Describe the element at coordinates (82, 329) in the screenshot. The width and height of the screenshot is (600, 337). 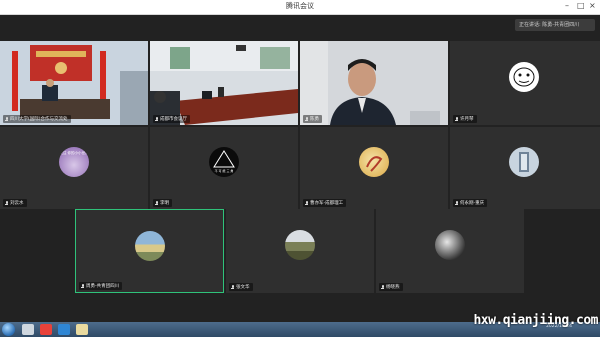
I see `folder-icon` at that location.